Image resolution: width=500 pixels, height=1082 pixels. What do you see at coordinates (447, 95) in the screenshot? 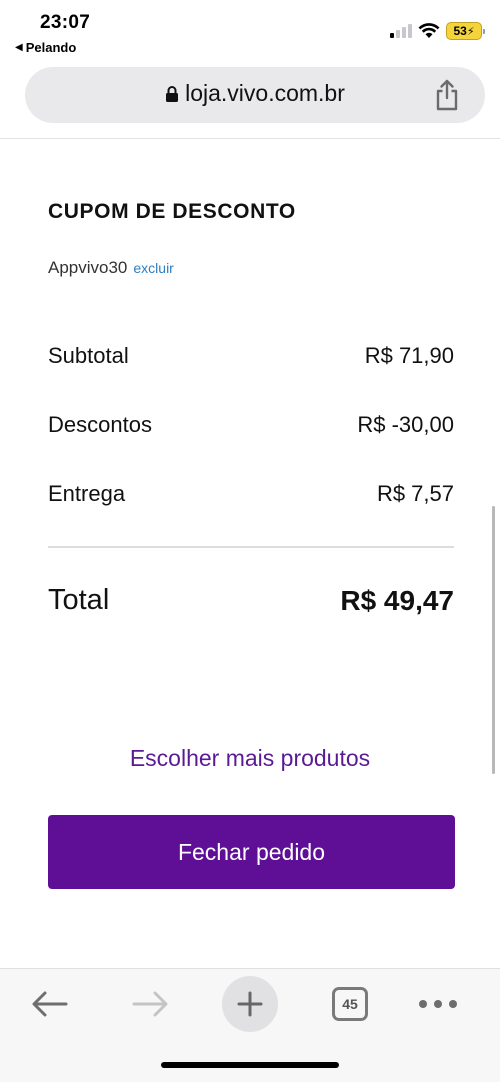
I see `share-icon` at bounding box center [447, 95].